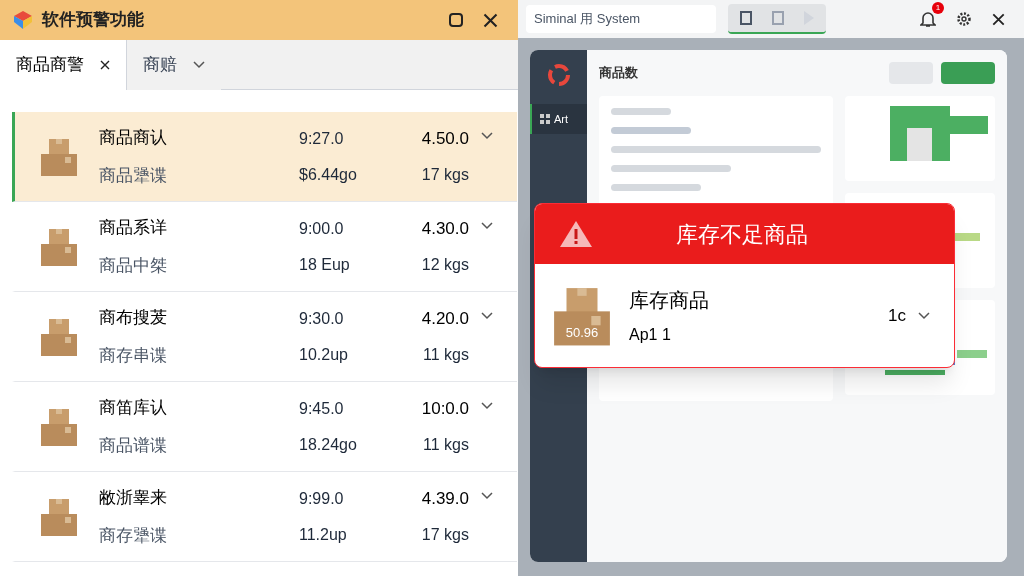  I want to click on item-value: 4.30.0, so click(445, 228).